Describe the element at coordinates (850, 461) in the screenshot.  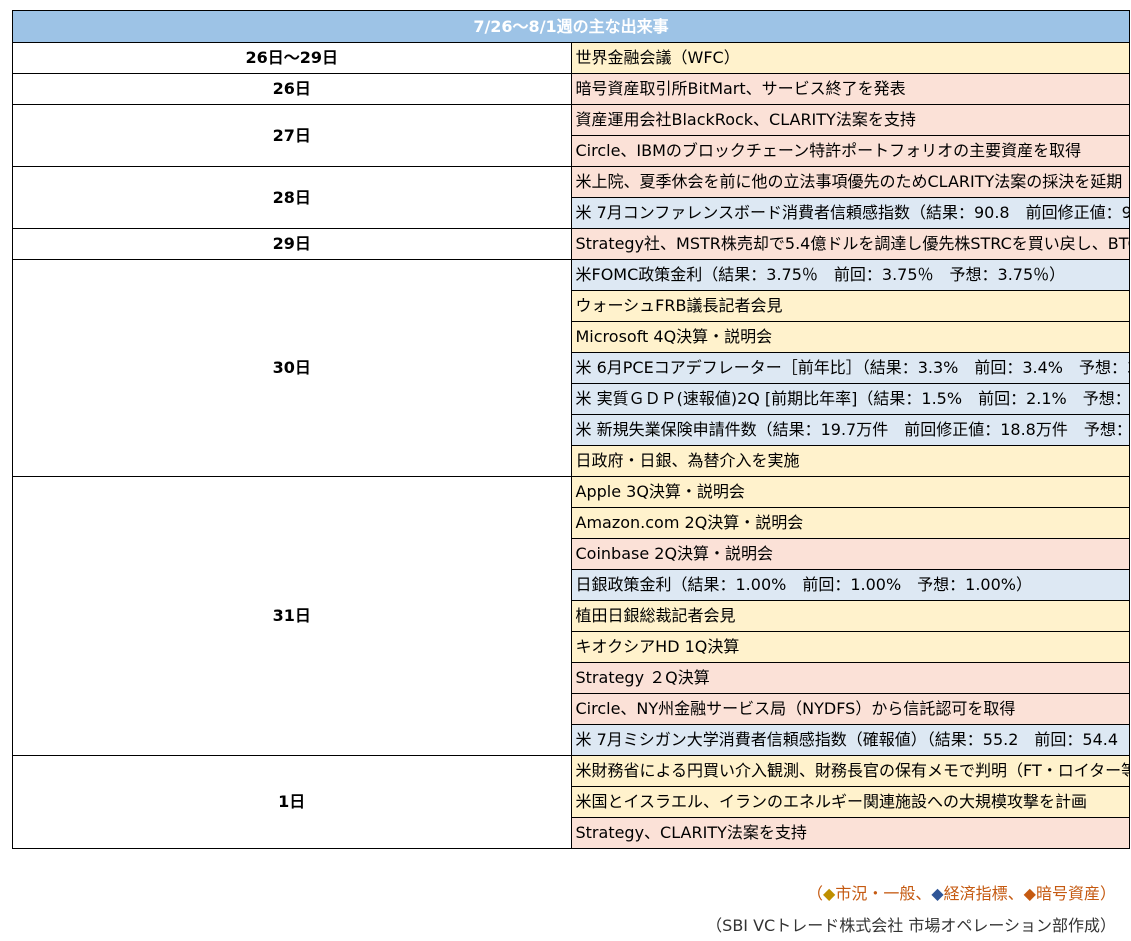
I see `event-cell: 日政府・日銀、為替介入を実施` at that location.